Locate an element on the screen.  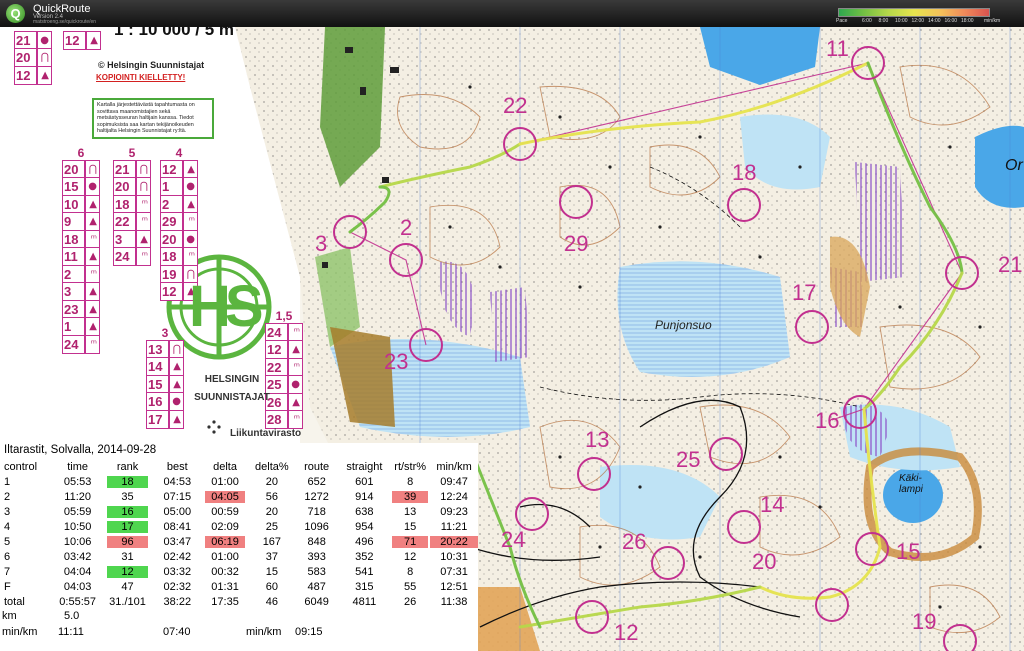
cell-rank: 17 is located at coordinates (128, 526).